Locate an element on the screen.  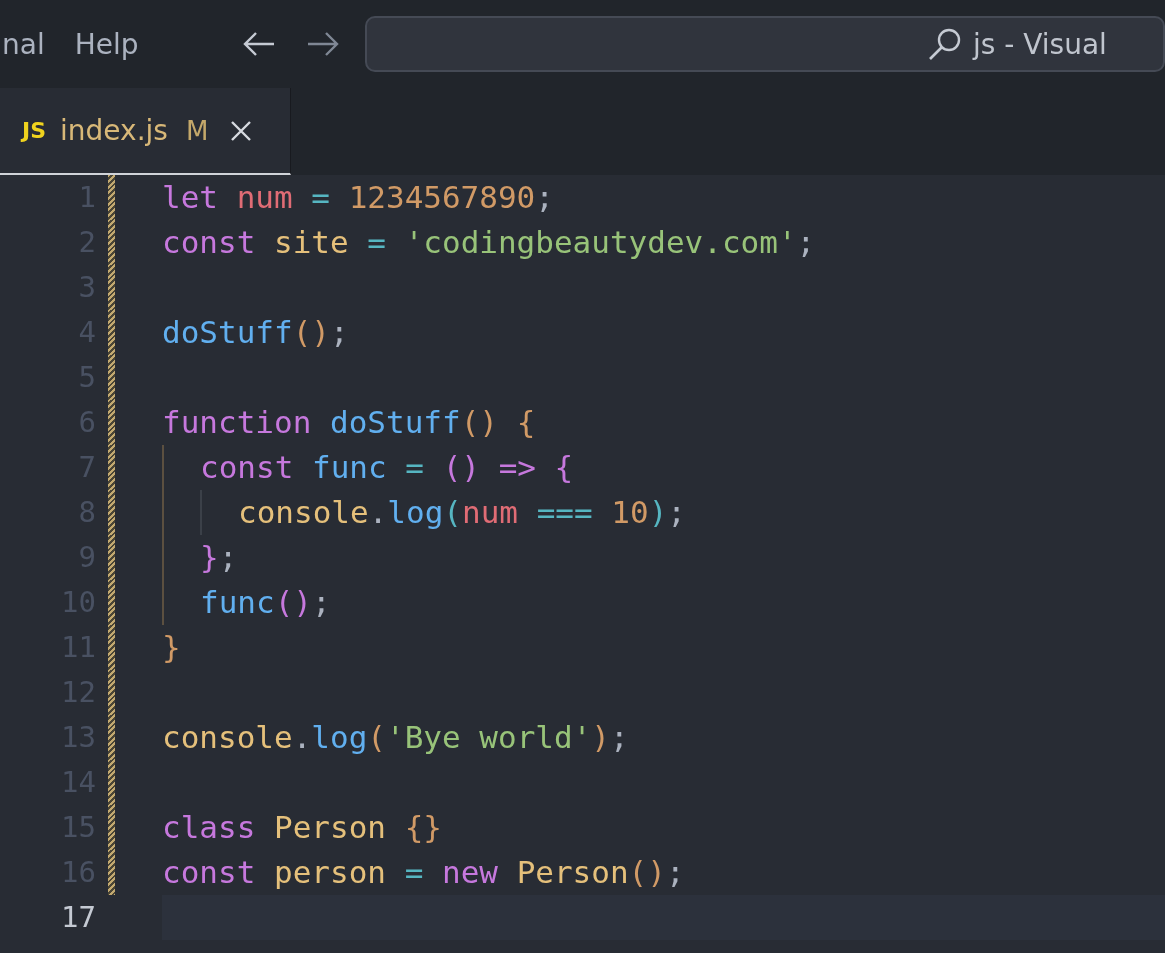
modified-status: M is located at coordinates (197, 130).